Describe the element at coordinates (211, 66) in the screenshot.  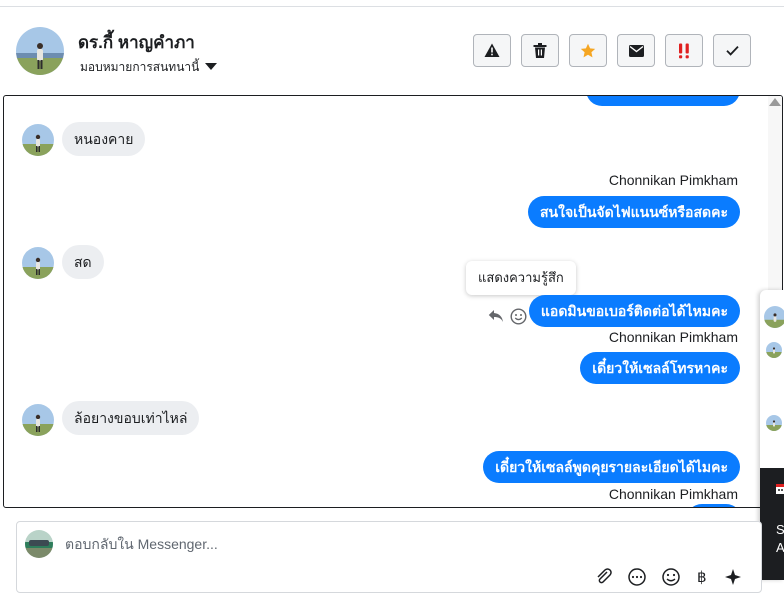
I see `caret-down-icon` at that location.